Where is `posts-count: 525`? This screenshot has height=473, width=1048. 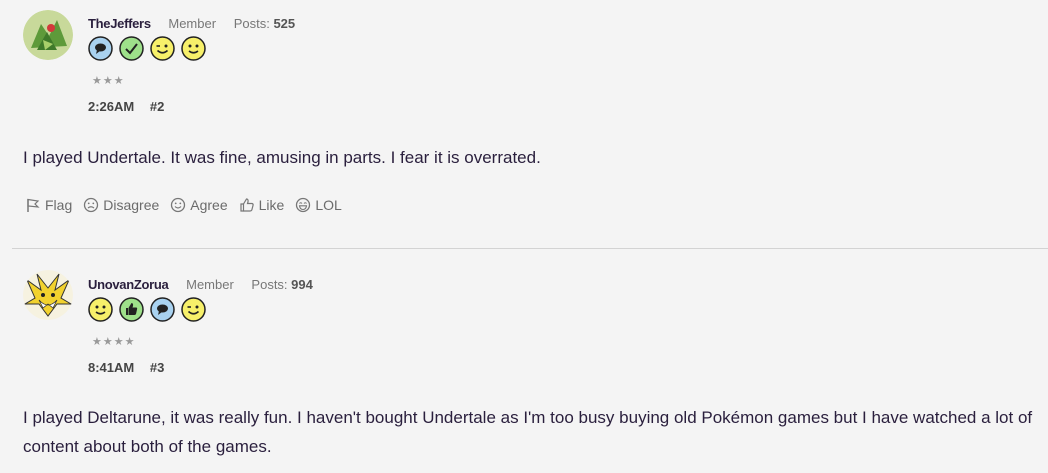 posts-count: 525 is located at coordinates (284, 23).